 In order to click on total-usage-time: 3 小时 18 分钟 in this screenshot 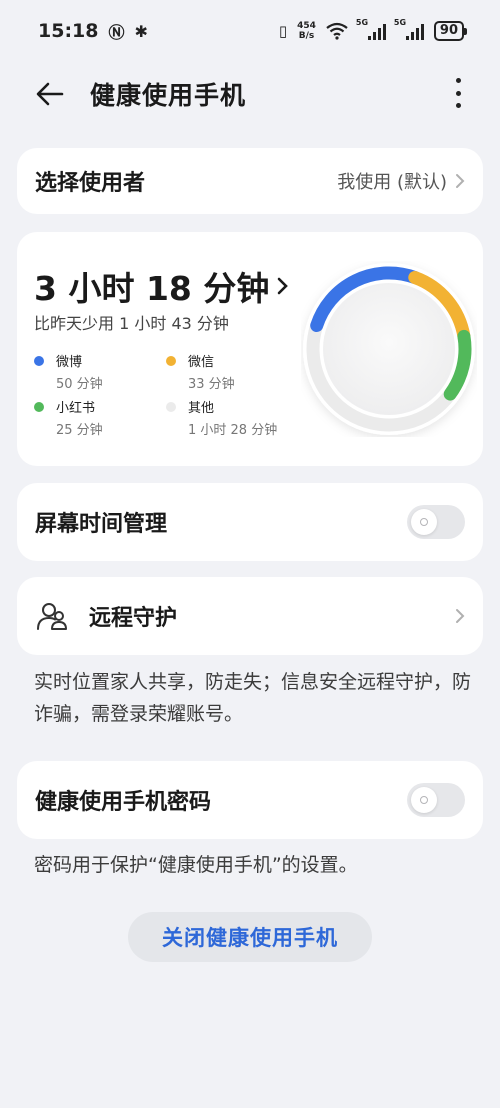, I will do `click(161, 286)`.